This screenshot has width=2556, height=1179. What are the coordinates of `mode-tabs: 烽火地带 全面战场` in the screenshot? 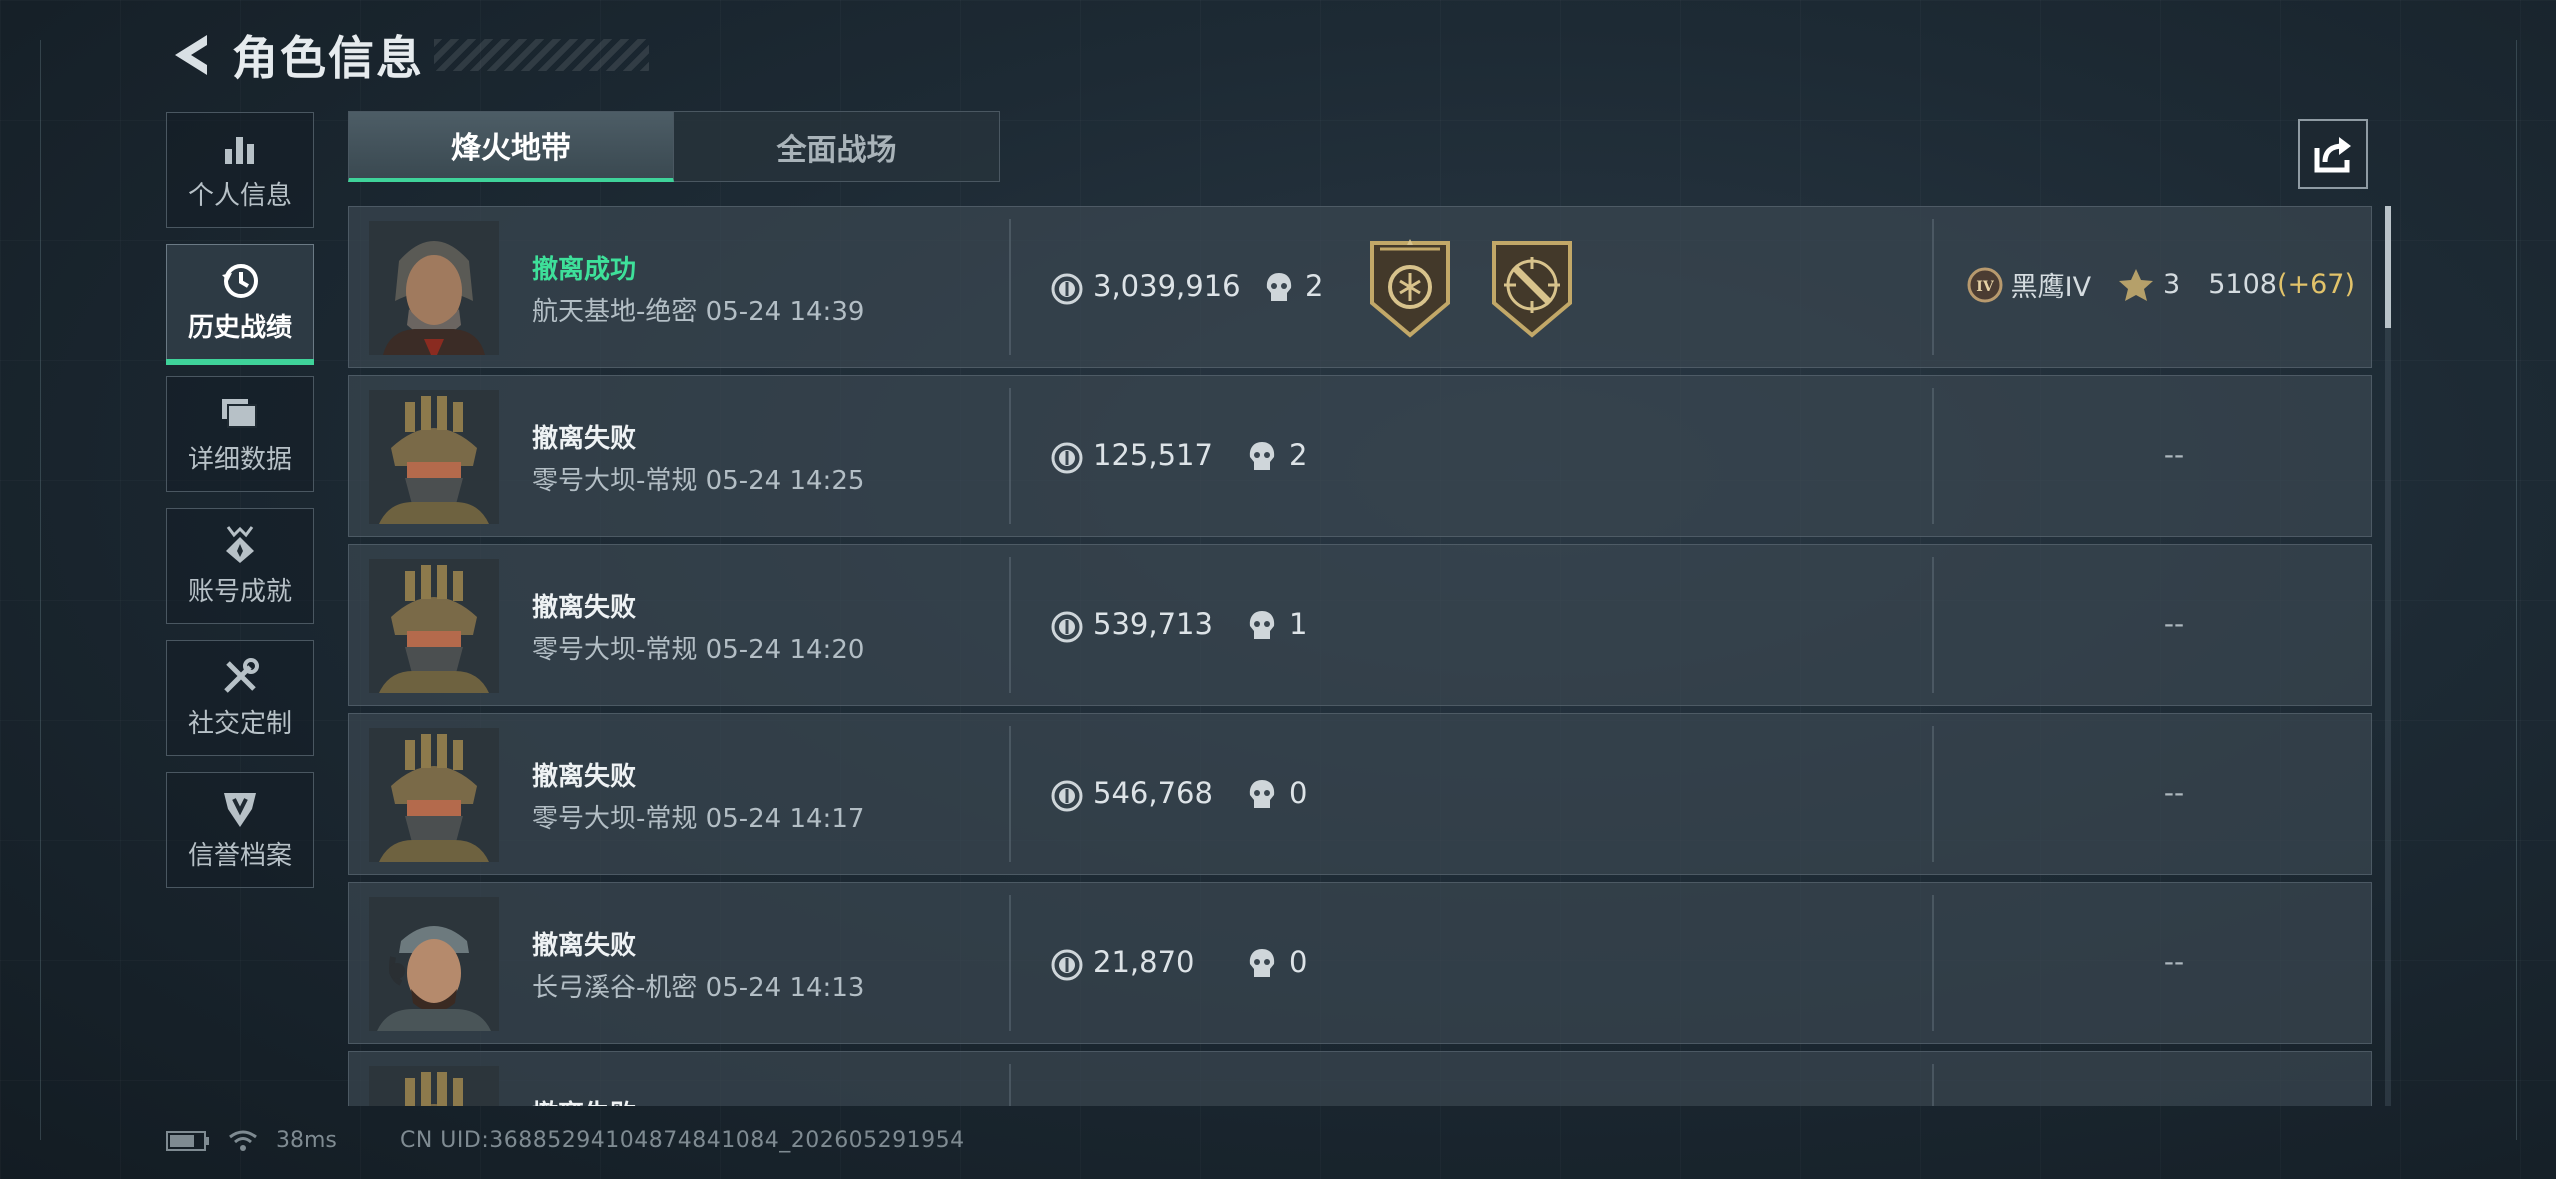 It's located at (674, 146).